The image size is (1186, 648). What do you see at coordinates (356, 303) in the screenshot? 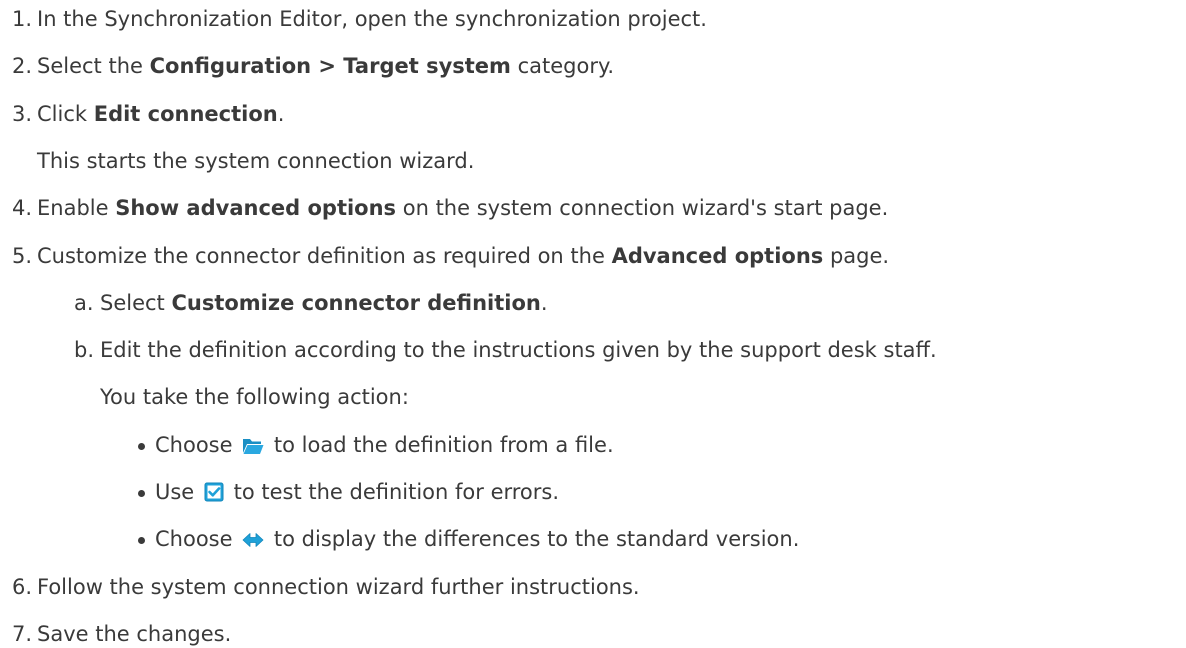
I see `option-label: Customize connector definition` at bounding box center [356, 303].